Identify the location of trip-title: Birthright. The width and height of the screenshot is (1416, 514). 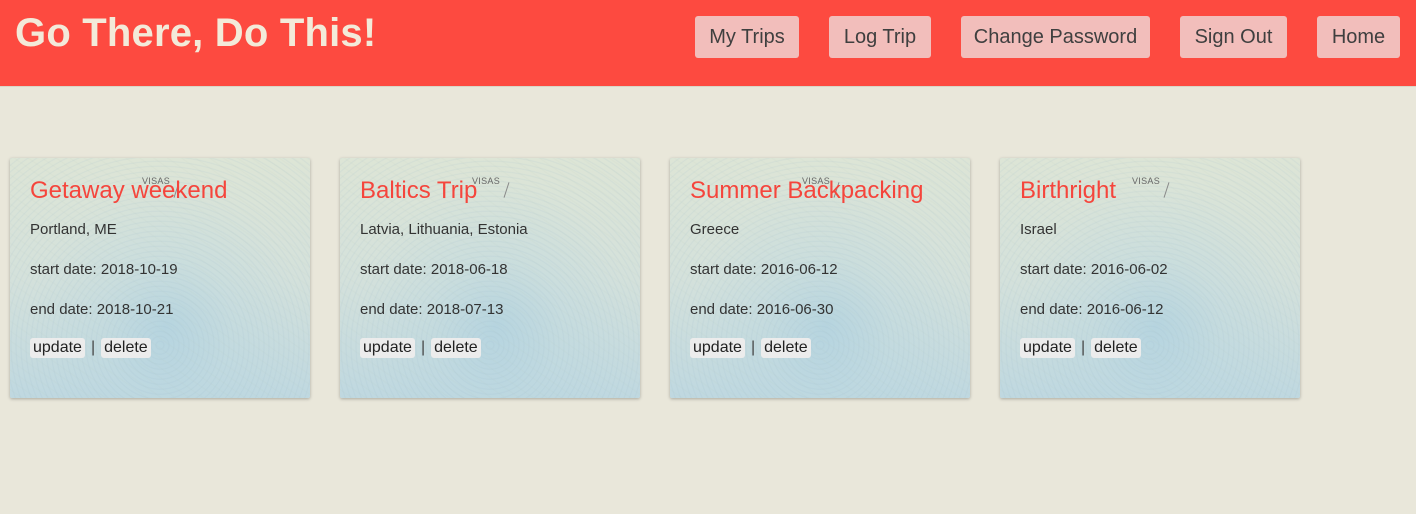
(1068, 190).